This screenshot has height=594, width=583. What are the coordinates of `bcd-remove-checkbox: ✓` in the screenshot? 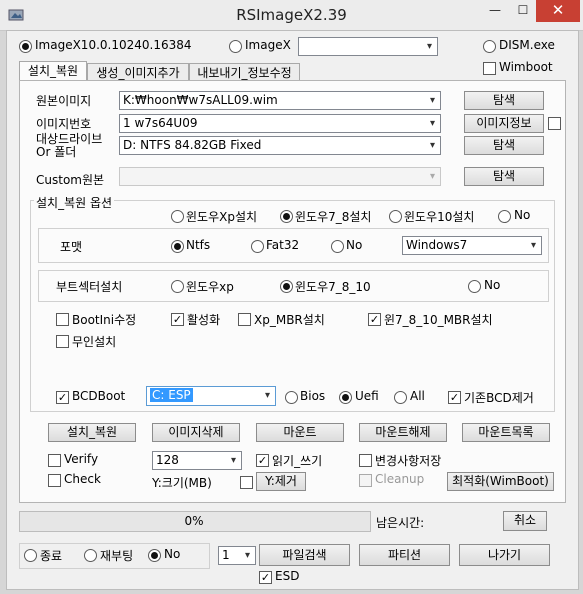 It's located at (454, 397).